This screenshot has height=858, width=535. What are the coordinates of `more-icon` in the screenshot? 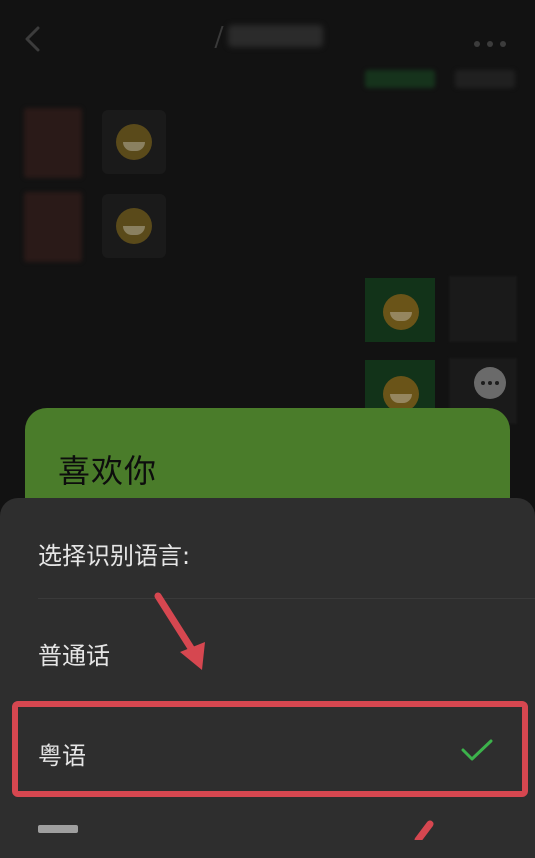 It's located at (490, 40).